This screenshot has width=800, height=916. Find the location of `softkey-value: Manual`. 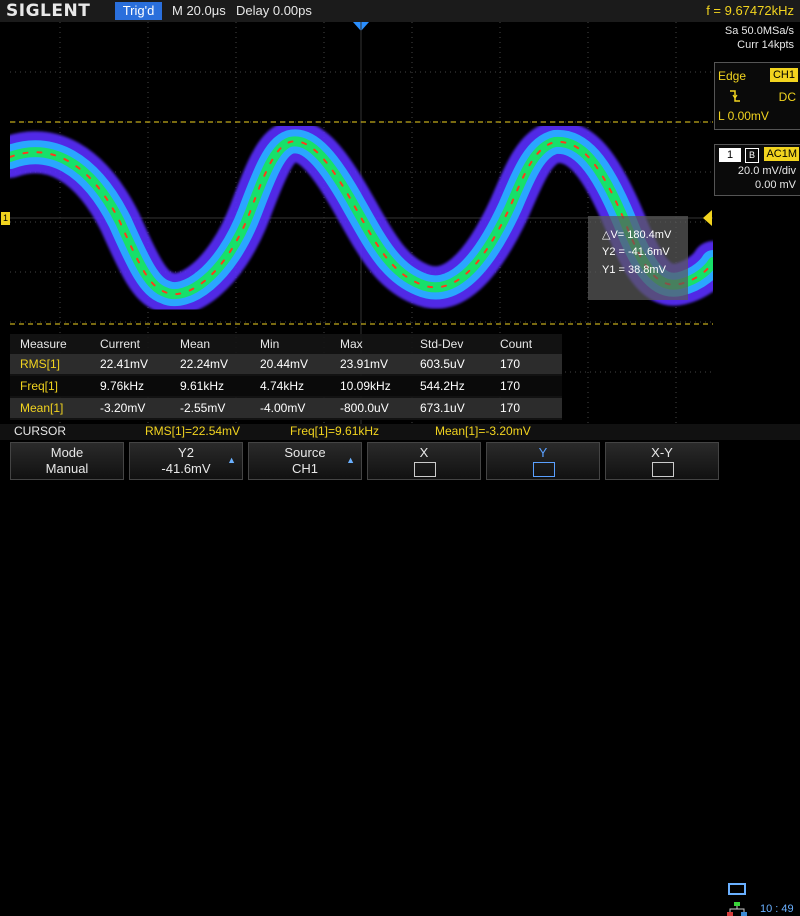

softkey-value: Manual is located at coordinates (67, 468).